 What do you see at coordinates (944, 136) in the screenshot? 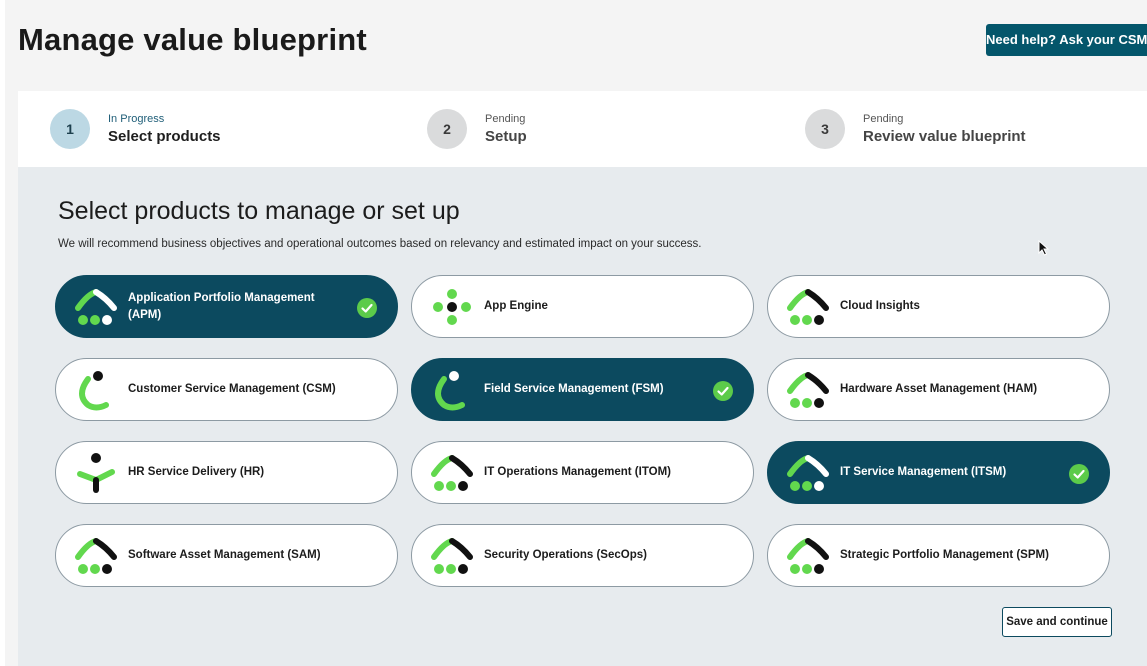
I see `step-label: Review value blueprint` at bounding box center [944, 136].